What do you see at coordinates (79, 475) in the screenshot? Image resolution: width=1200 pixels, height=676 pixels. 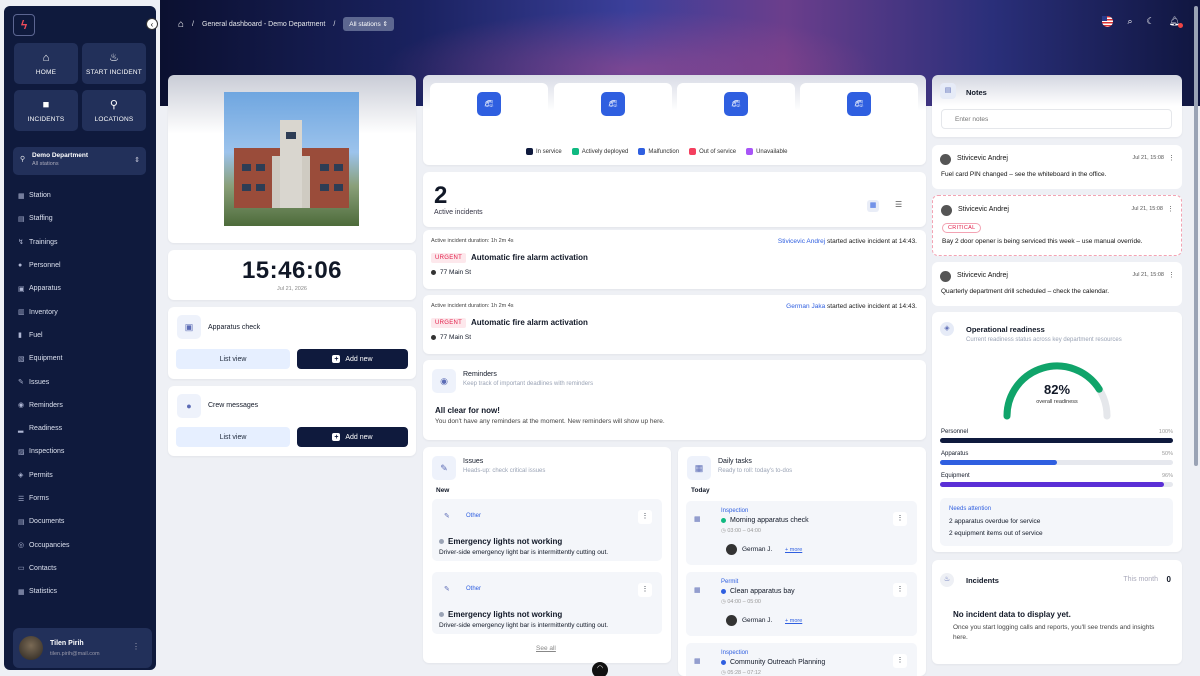 I see `sidebar-item-permits: ◈ Permits` at bounding box center [79, 475].